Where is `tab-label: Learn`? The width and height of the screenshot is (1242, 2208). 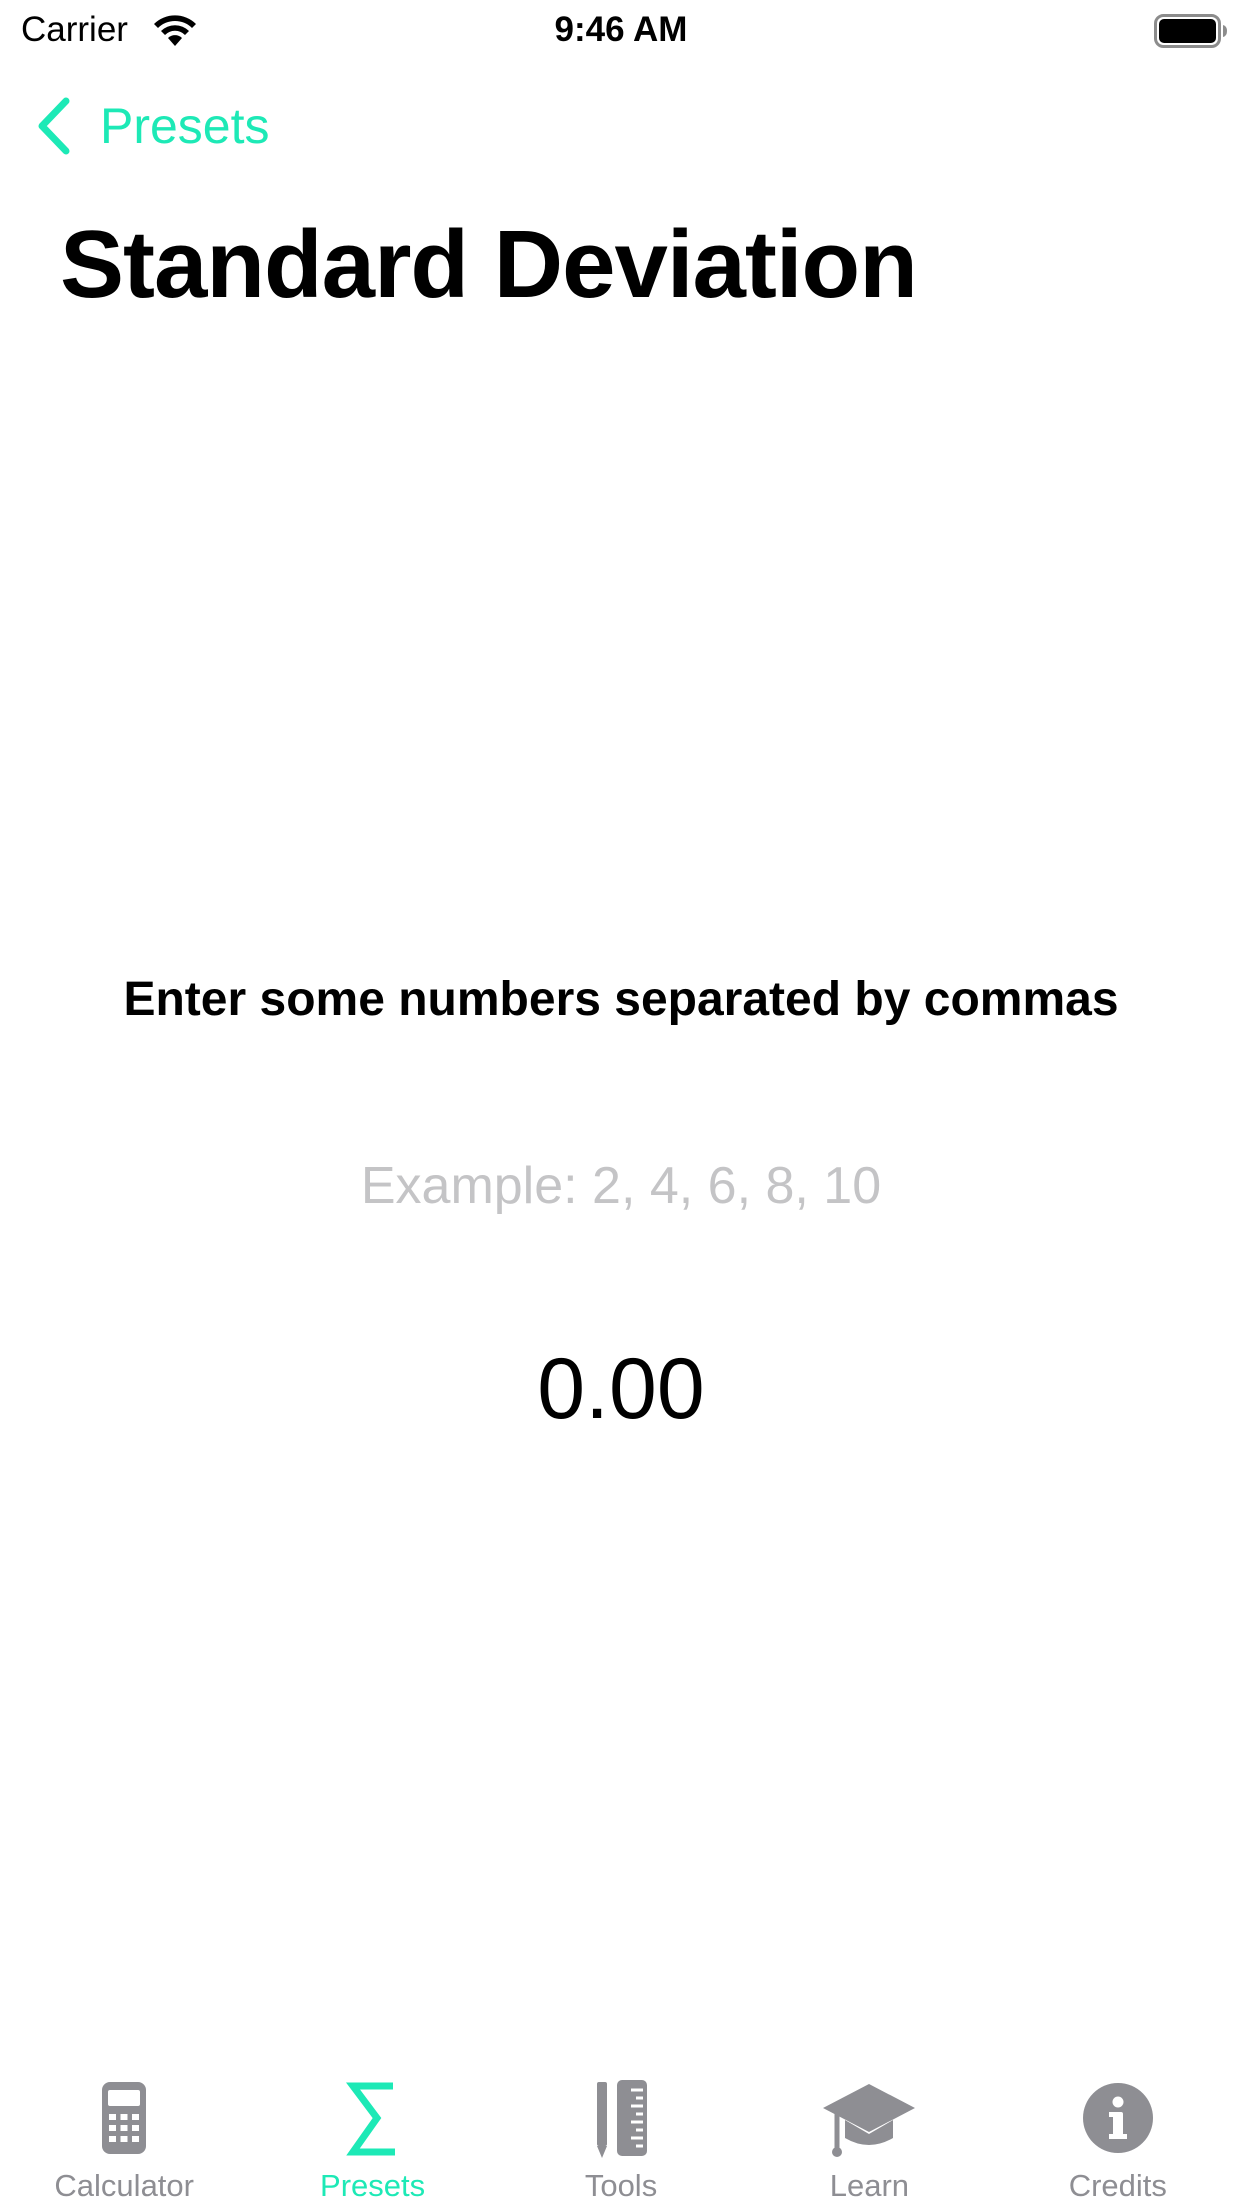
tab-label: Learn is located at coordinates (869, 2185).